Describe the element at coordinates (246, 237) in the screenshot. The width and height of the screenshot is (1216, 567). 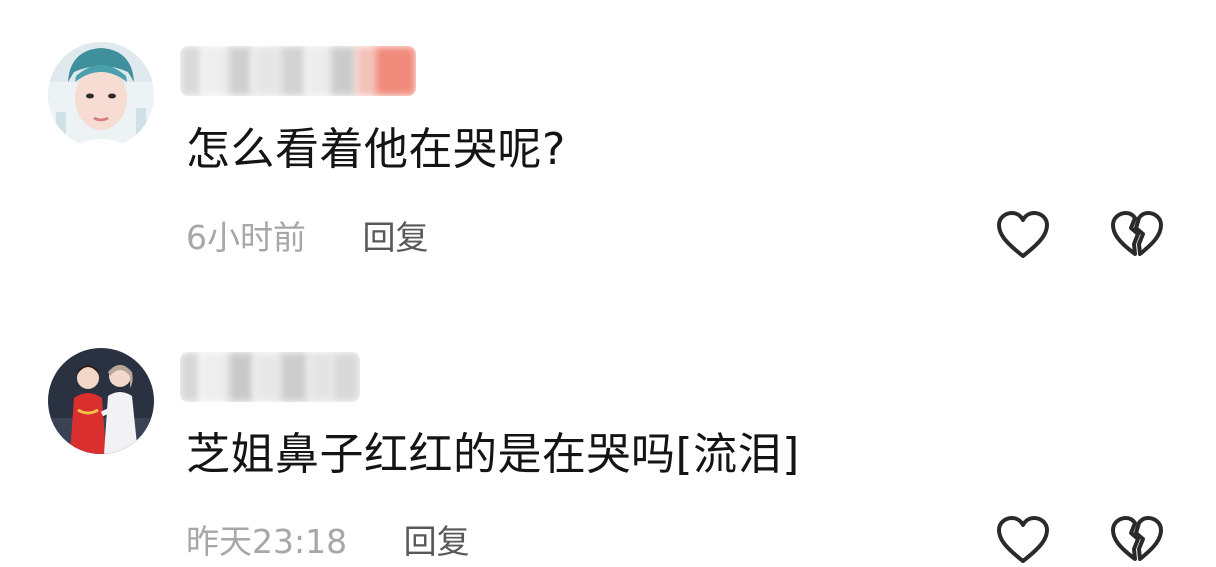
I see `comment-time: 6小时前` at that location.